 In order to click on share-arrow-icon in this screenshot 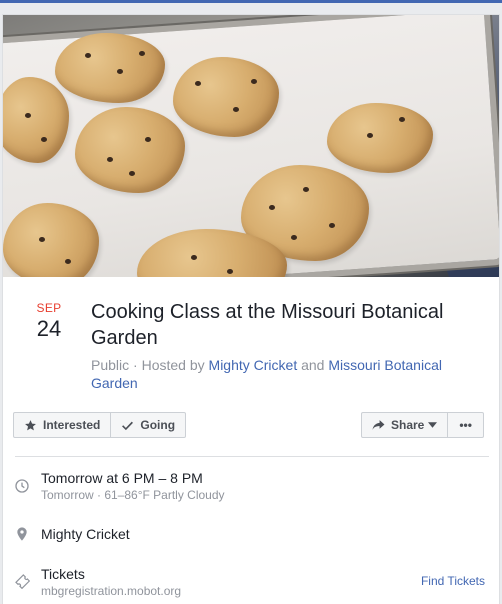, I will do `click(378, 425)`.